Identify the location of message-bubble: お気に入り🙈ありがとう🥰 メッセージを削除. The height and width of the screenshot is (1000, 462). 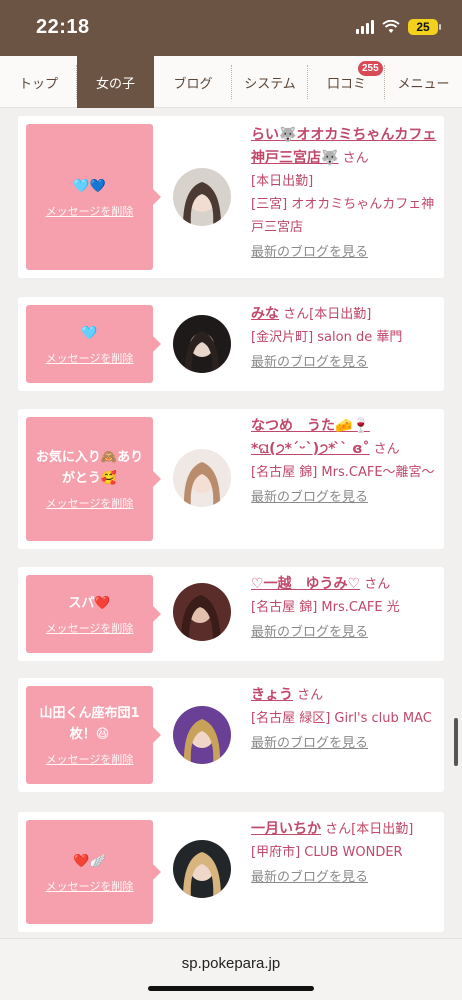
(93, 479).